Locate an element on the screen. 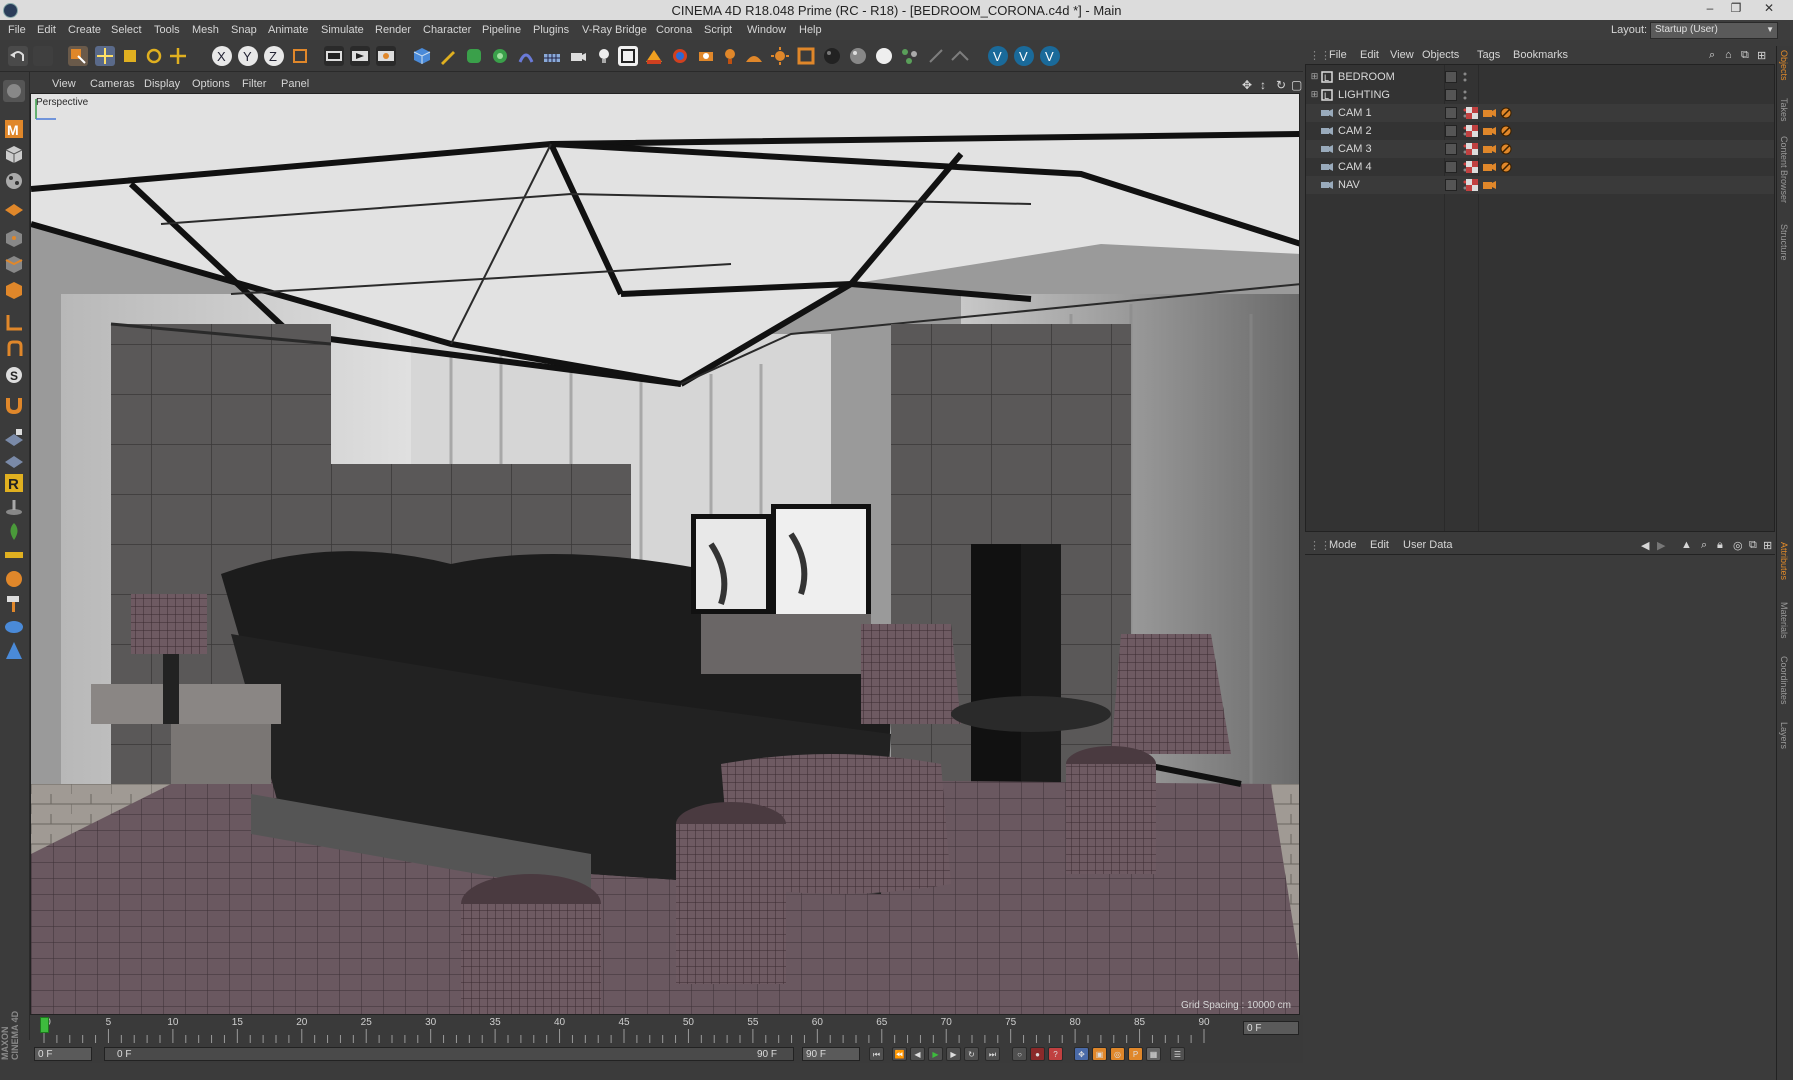 The width and height of the screenshot is (1793, 1080). viewport-menu-cameras: Cameras is located at coordinates (112, 84).